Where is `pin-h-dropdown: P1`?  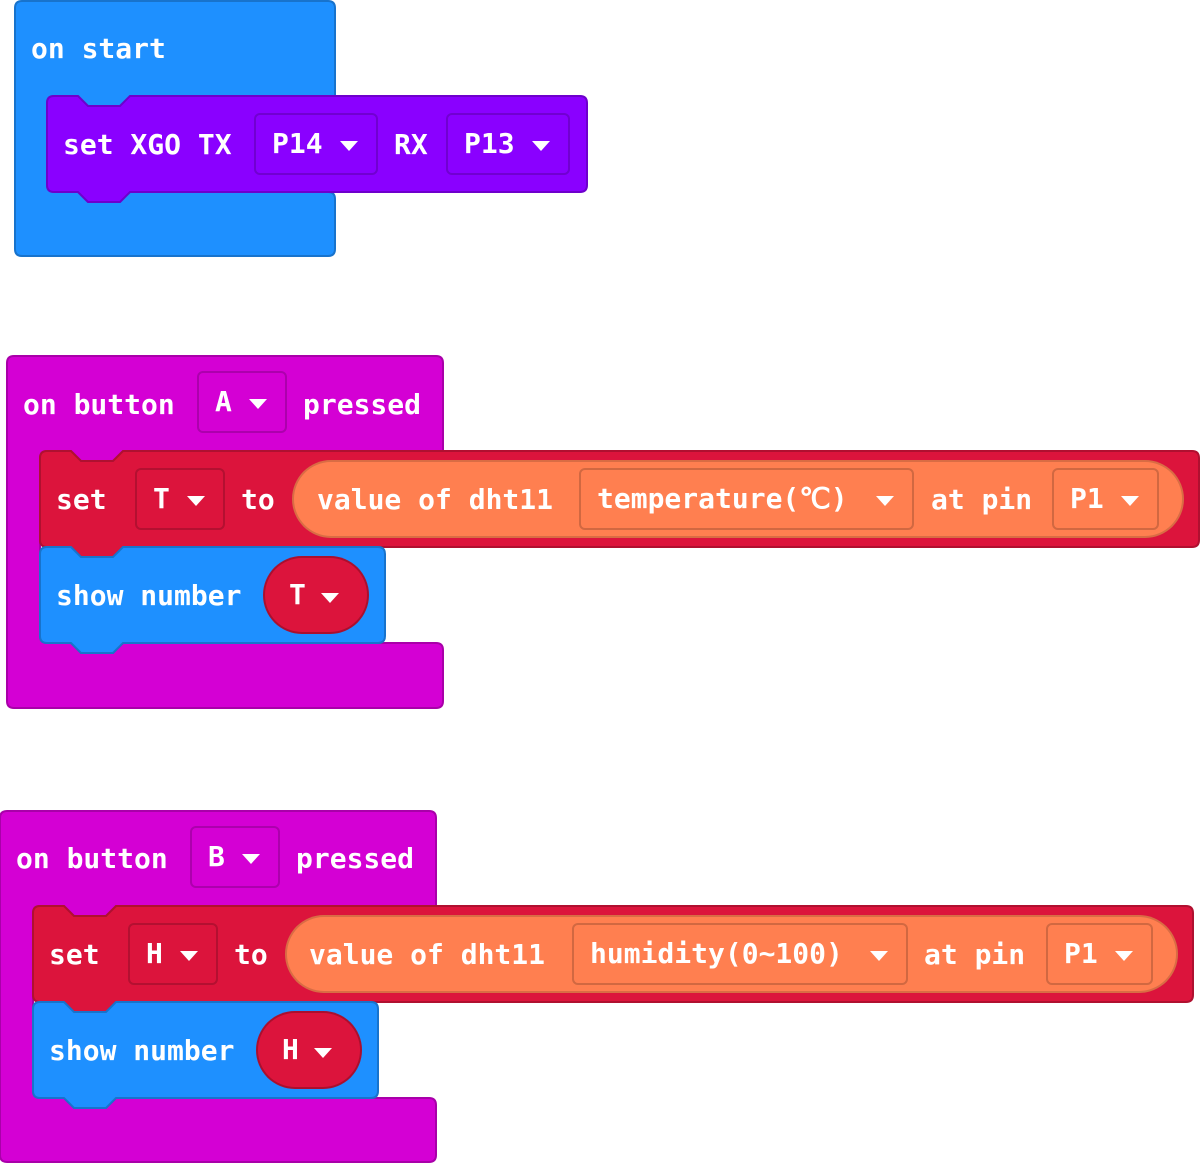
pin-h-dropdown: P1 is located at coordinates (1099, 954).